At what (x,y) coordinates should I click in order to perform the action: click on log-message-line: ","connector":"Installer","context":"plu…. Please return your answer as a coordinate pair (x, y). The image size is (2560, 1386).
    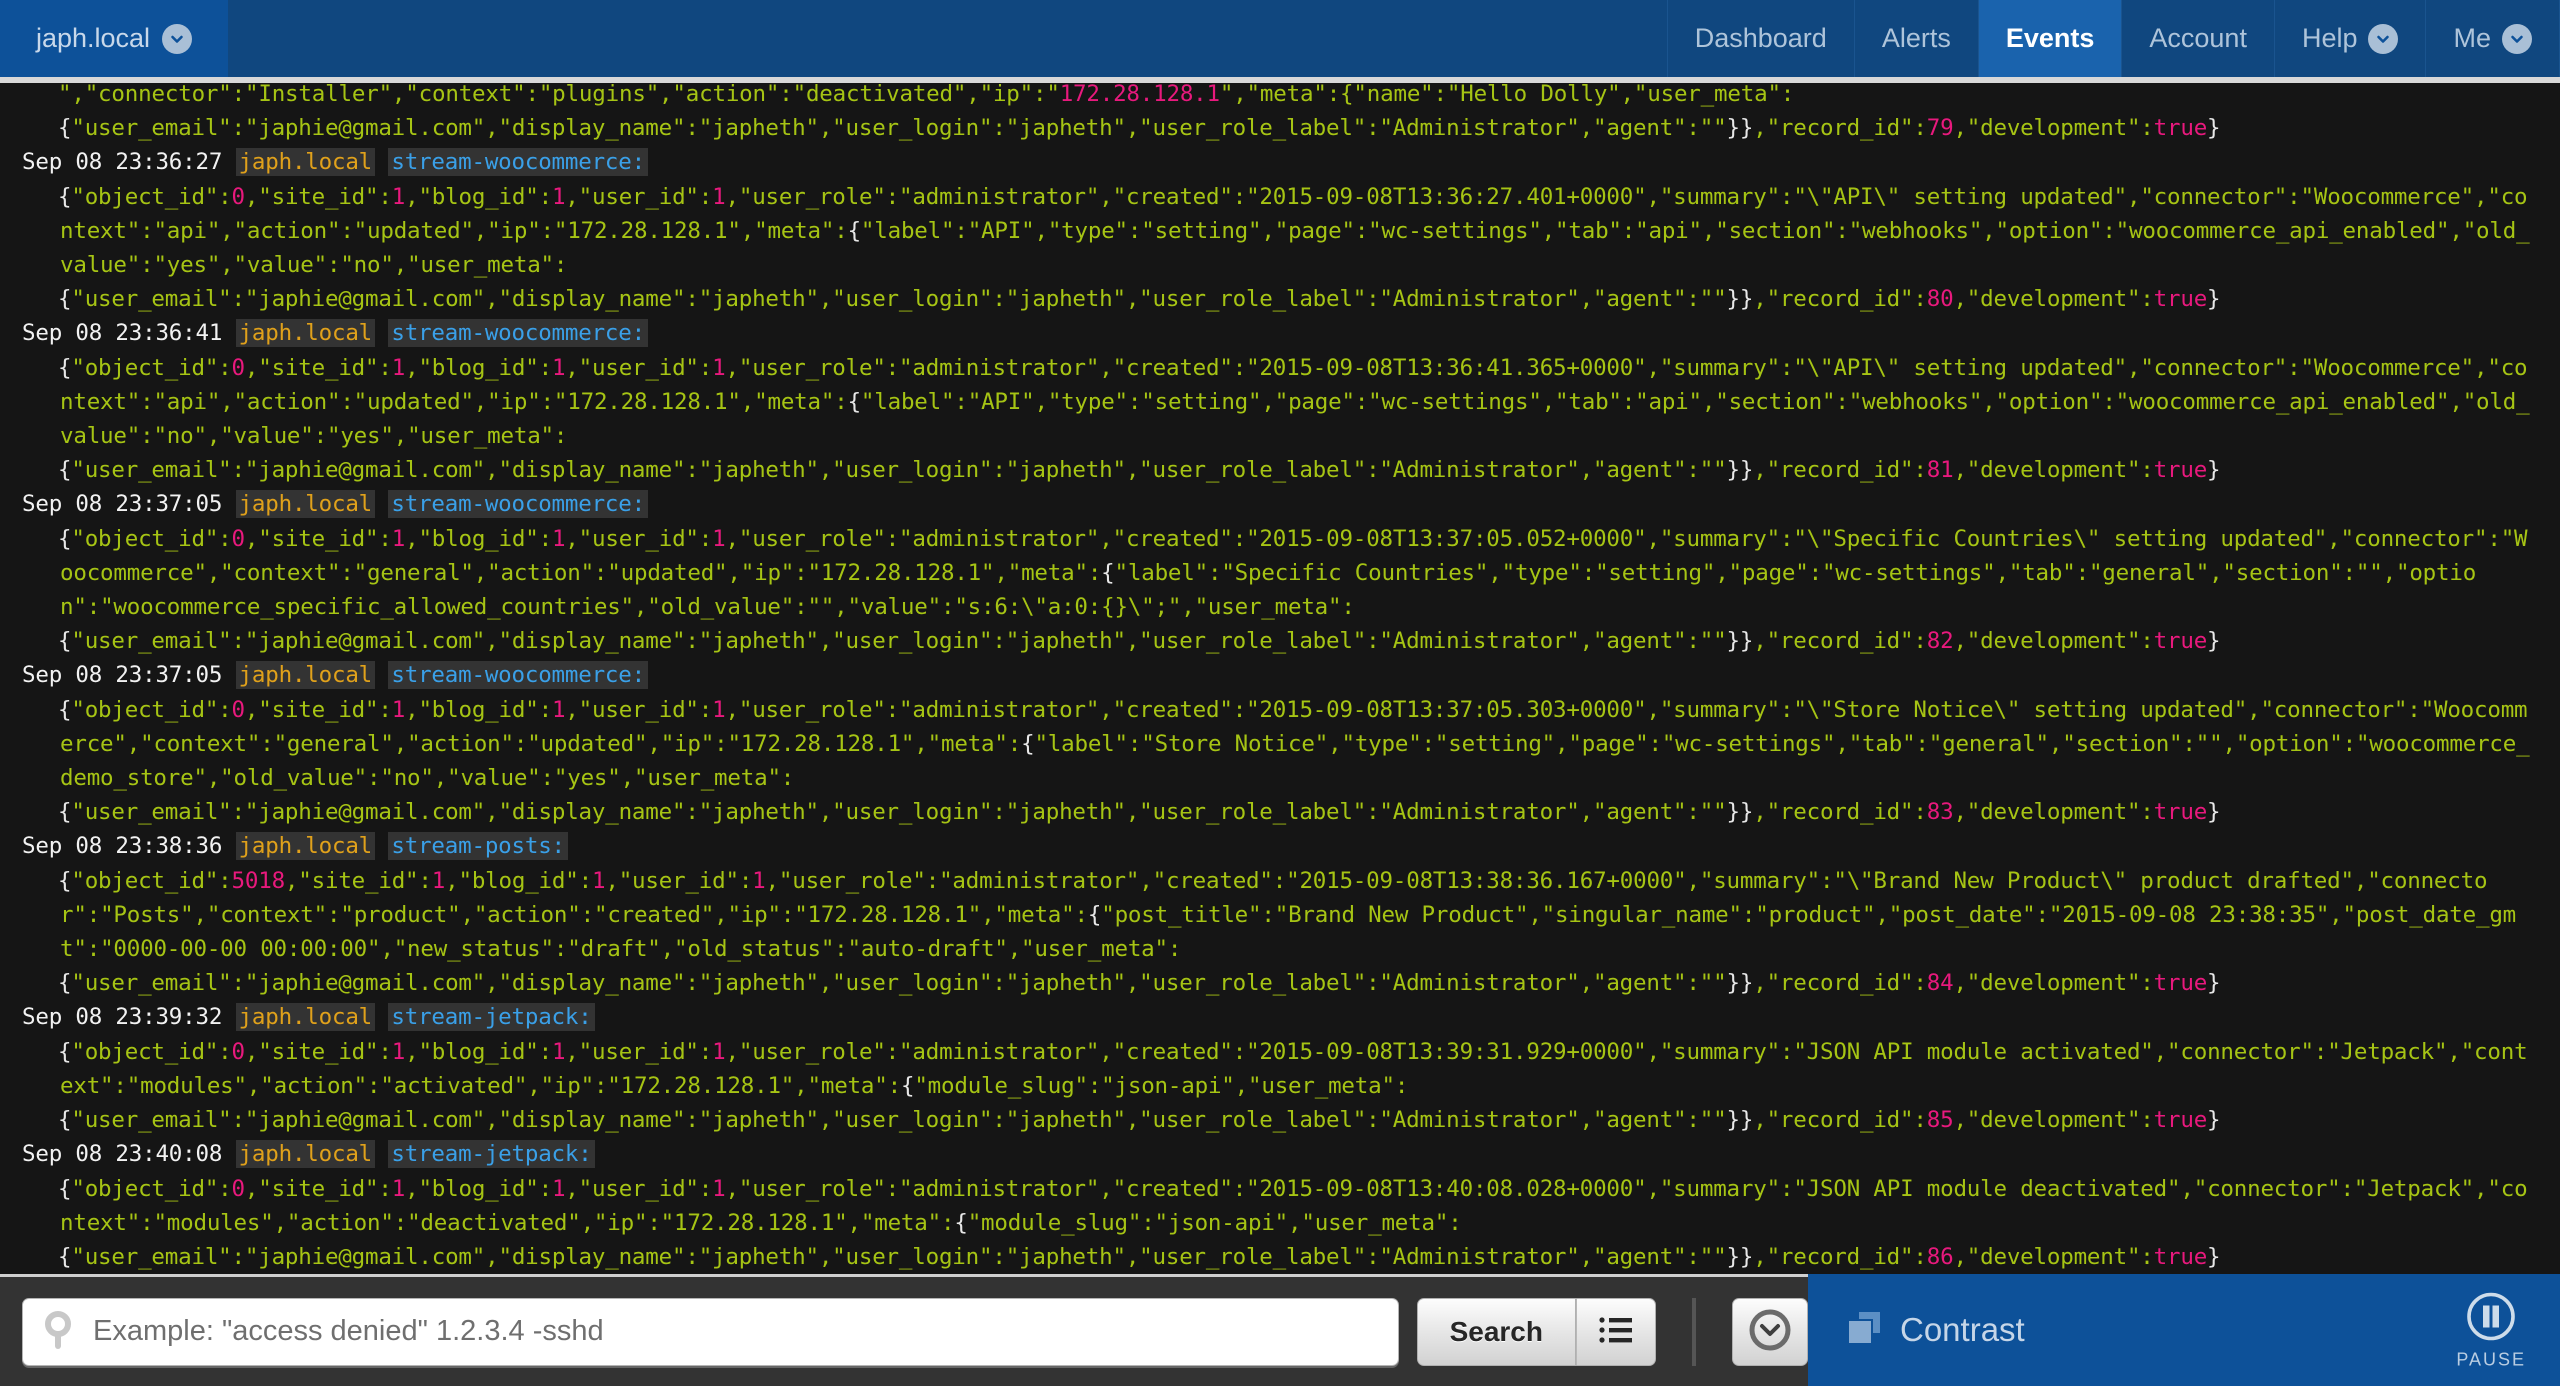
    Looking at the image, I should click on (926, 94).